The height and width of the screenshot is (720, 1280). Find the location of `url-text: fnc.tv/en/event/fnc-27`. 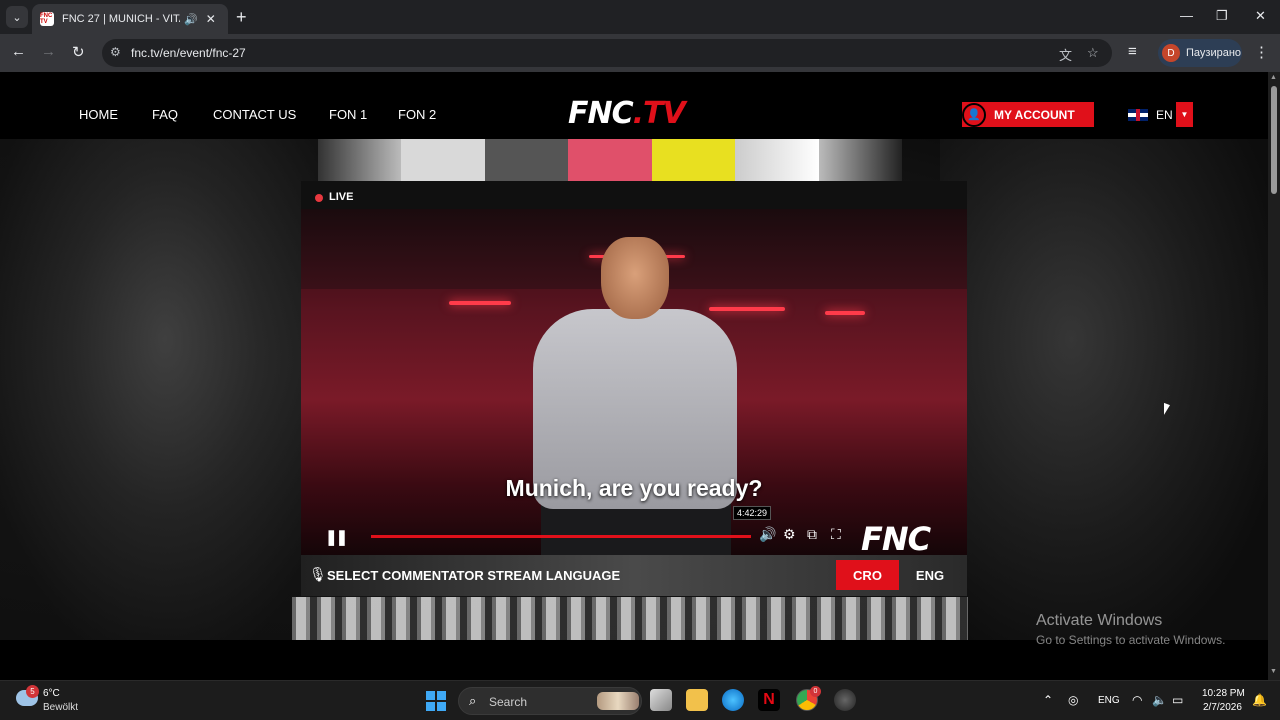

url-text: fnc.tv/en/event/fnc-27 is located at coordinates (188, 53).